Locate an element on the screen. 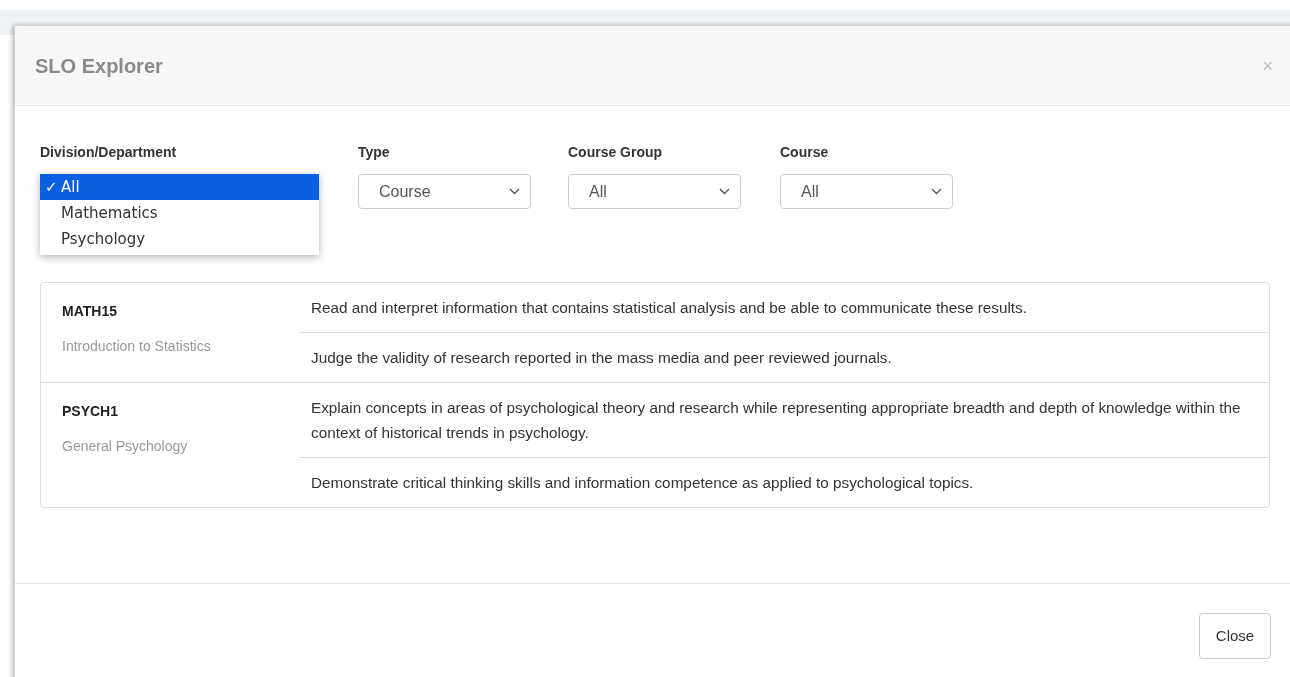  course-code: MATH15 is located at coordinates (90, 311).